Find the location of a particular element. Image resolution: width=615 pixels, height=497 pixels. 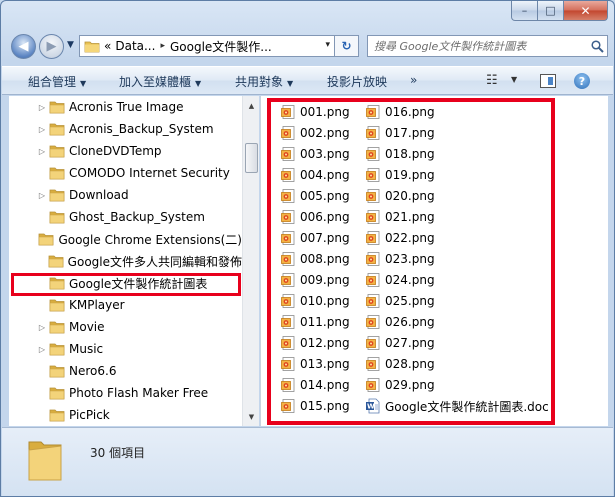

address-overflow: « is located at coordinates (107, 46).